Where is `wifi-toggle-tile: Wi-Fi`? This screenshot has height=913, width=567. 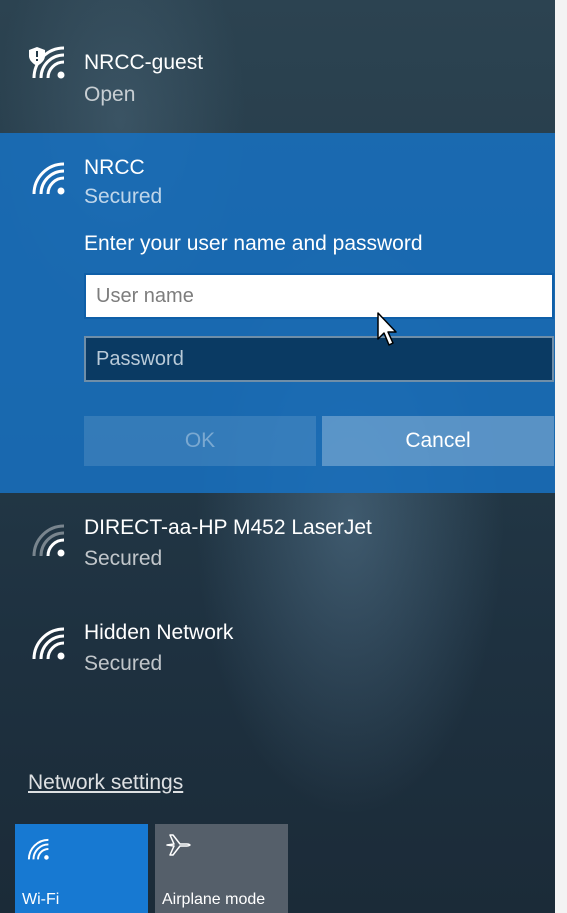
wifi-toggle-tile: Wi-Fi is located at coordinates (81, 868).